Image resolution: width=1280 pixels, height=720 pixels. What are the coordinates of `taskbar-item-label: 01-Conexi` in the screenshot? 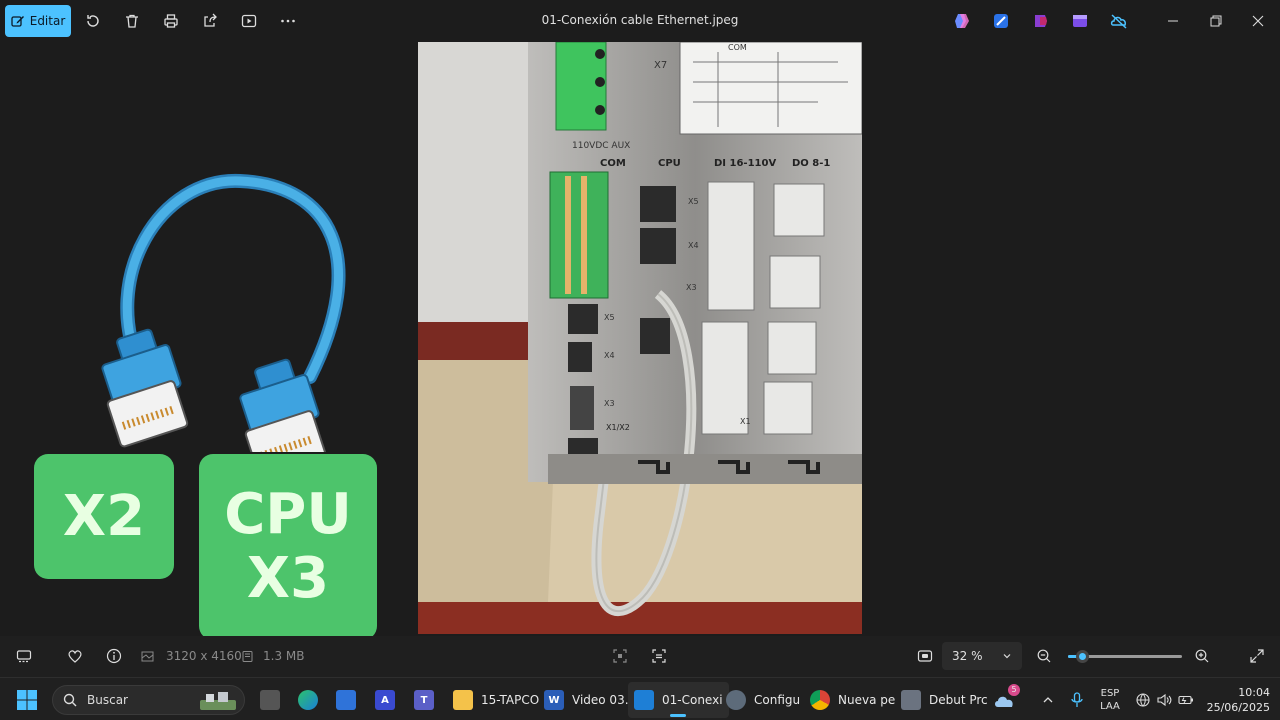 It's located at (692, 700).